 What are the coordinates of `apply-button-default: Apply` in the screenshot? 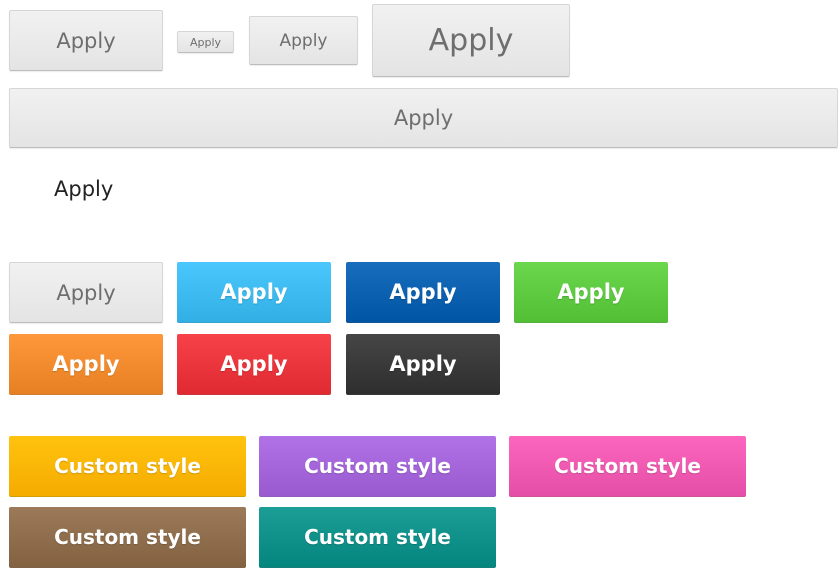 It's located at (86, 292).